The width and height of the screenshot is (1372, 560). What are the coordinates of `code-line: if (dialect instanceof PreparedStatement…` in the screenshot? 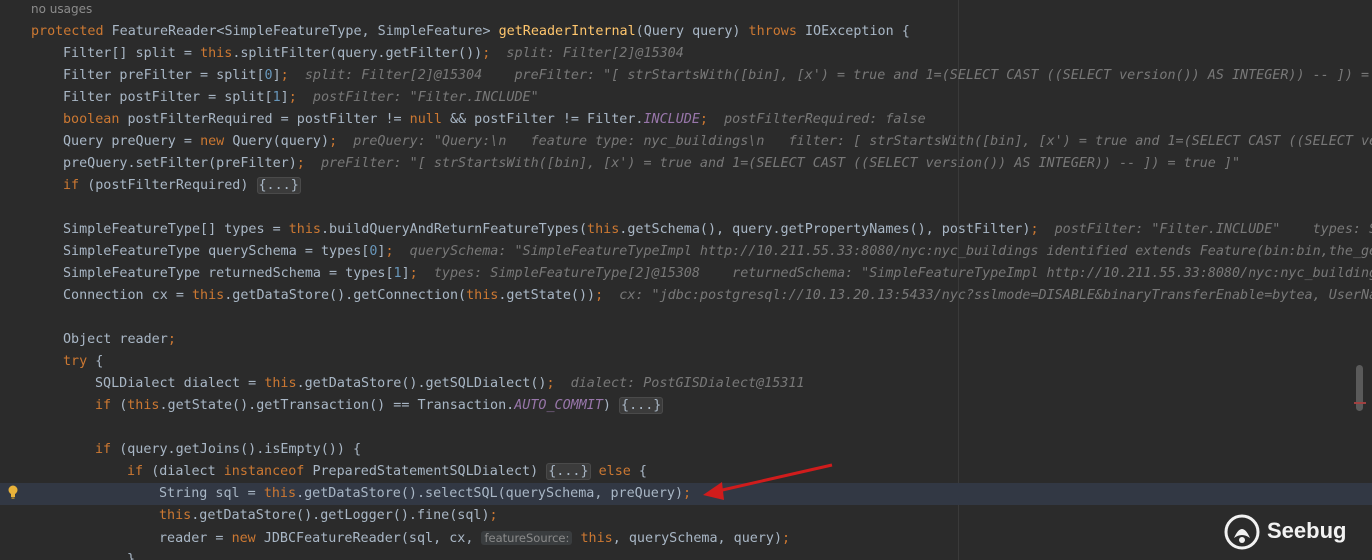 It's located at (686, 472).